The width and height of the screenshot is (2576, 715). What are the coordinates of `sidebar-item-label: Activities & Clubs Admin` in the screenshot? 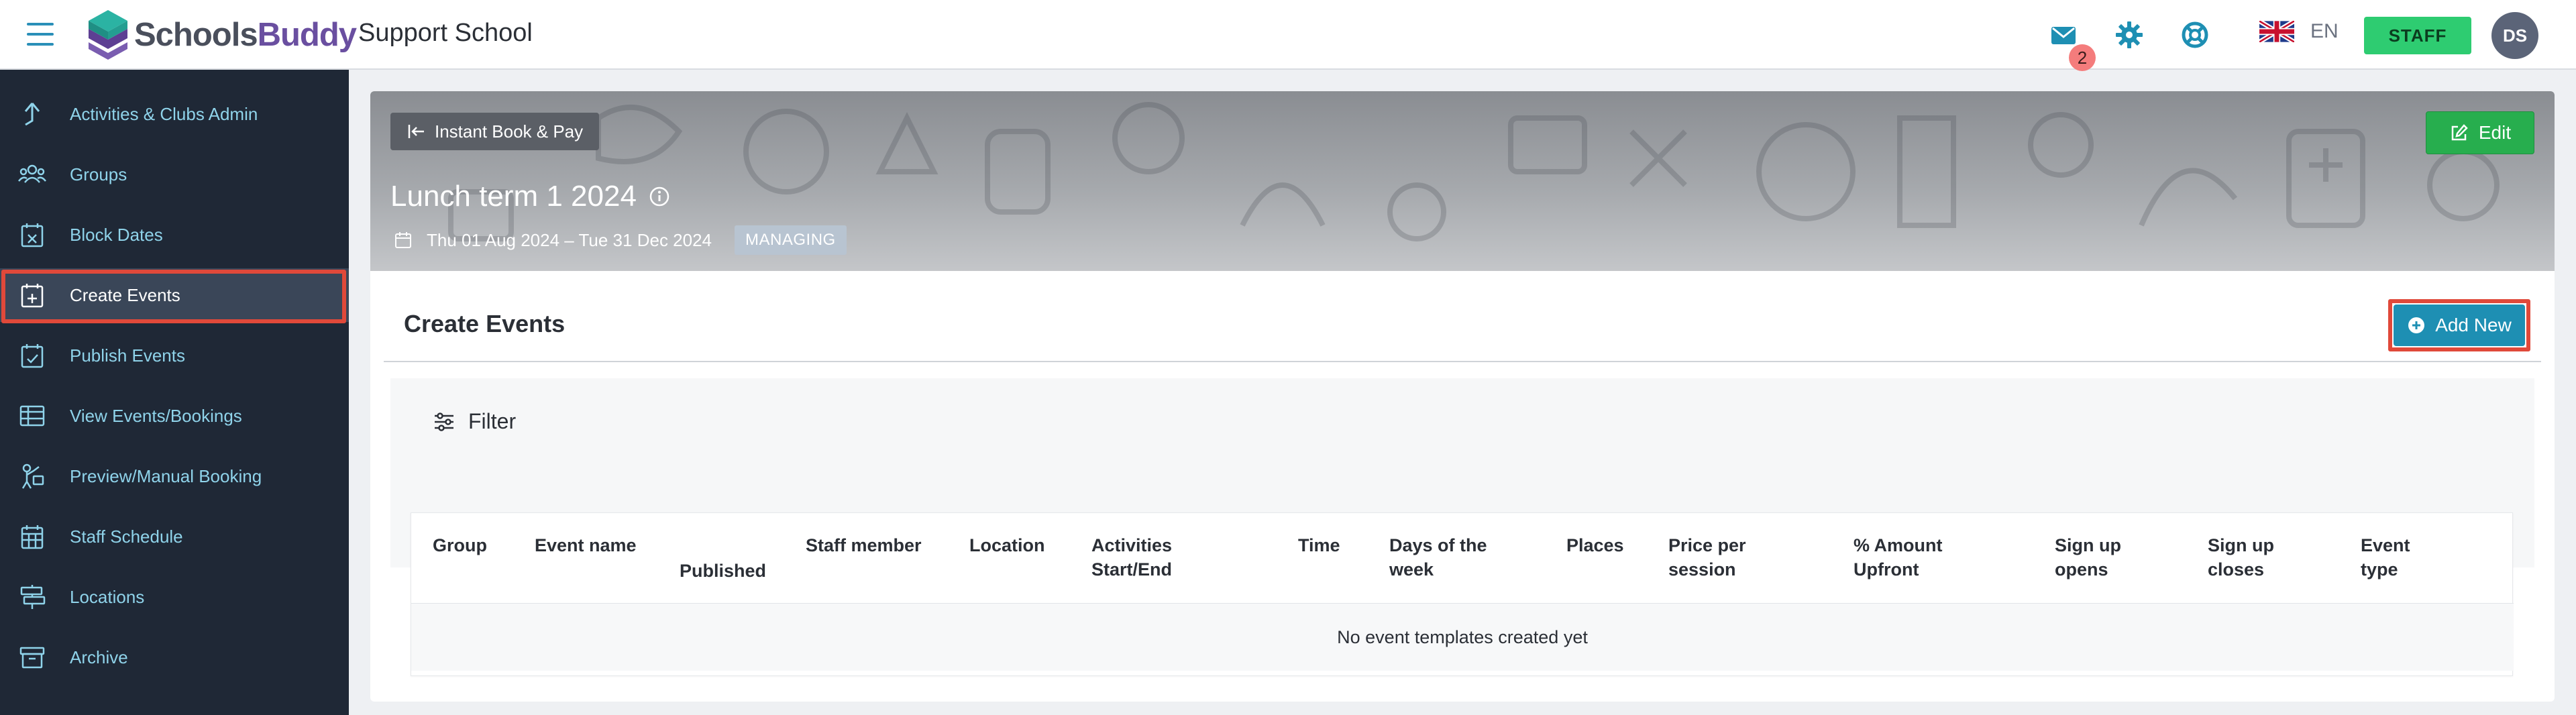 It's located at (164, 114).